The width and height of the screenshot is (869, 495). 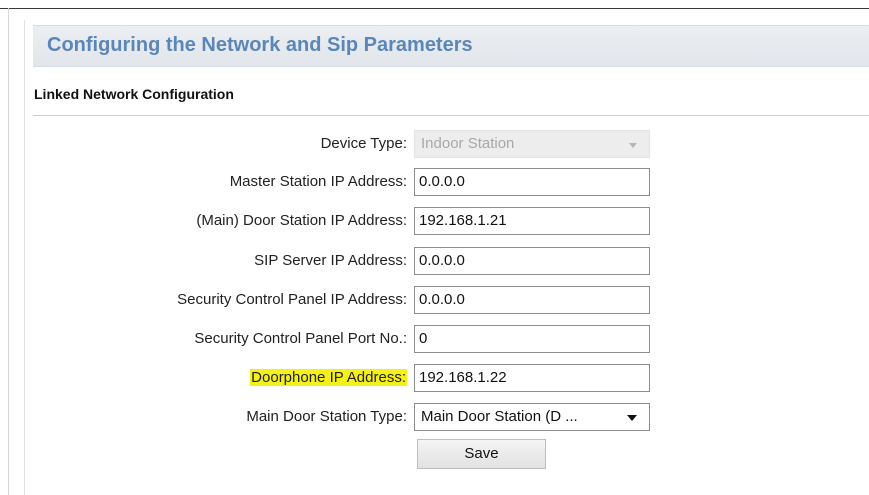 What do you see at coordinates (326, 416) in the screenshot?
I see `main-door-station-type-label: Main Door Station Type:` at bounding box center [326, 416].